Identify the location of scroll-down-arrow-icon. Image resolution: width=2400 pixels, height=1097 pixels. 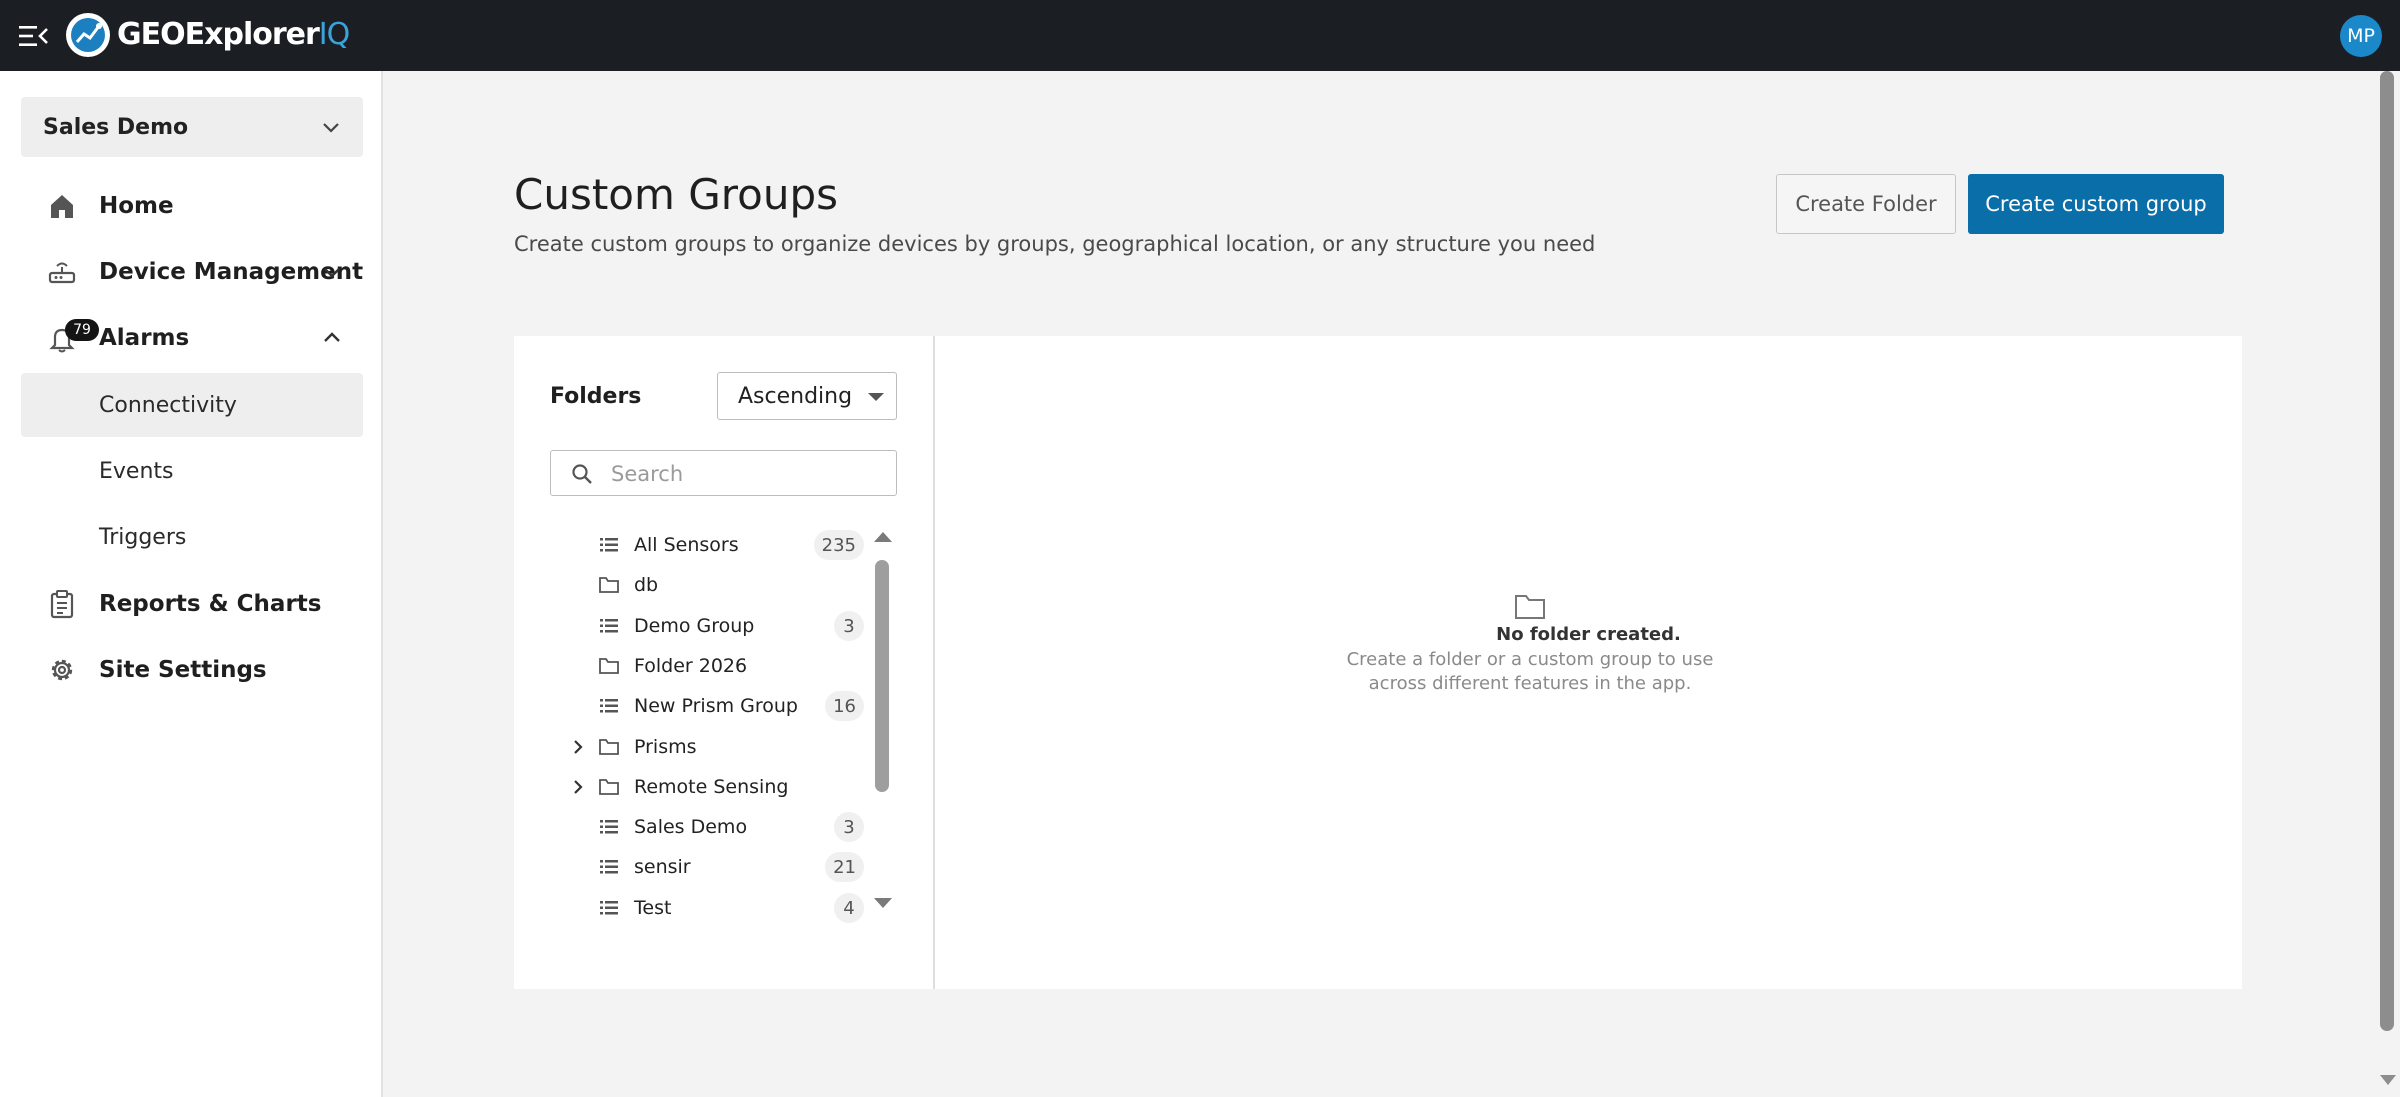
(883, 903).